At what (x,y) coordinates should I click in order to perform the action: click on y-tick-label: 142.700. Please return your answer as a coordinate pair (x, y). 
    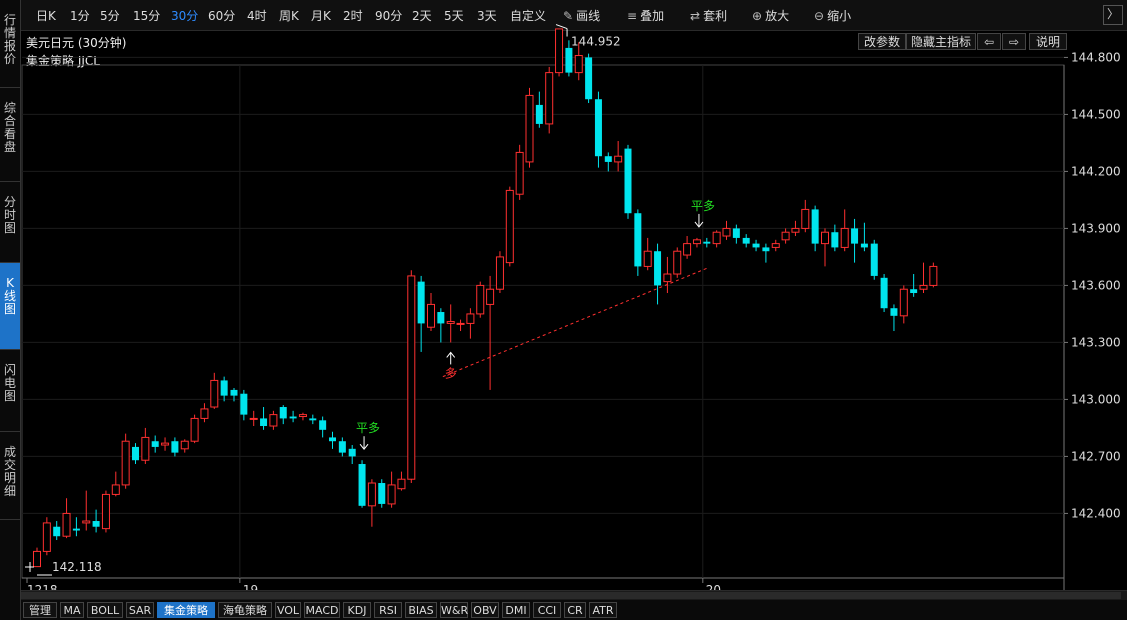
    Looking at the image, I should click on (1096, 456).